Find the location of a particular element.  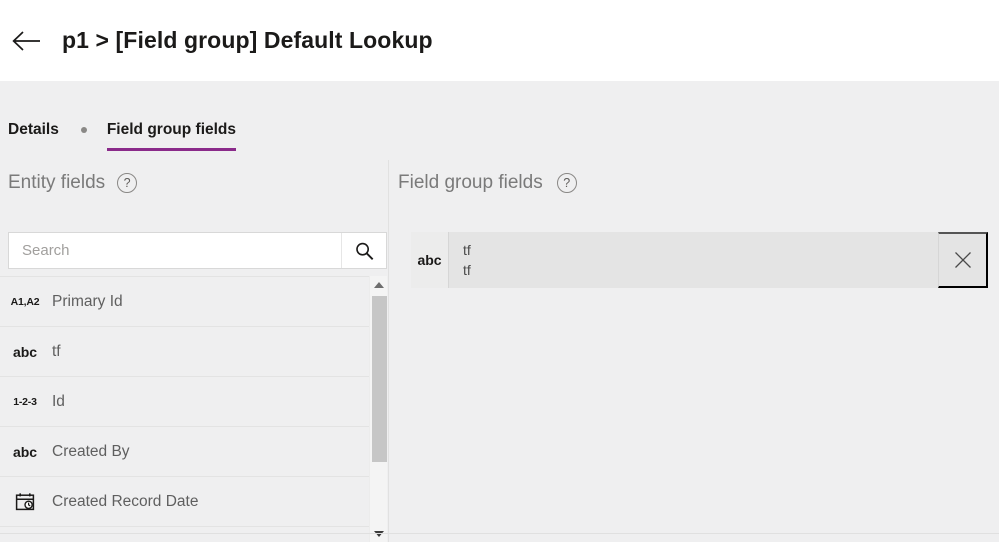

remove-field-button is located at coordinates (963, 260).